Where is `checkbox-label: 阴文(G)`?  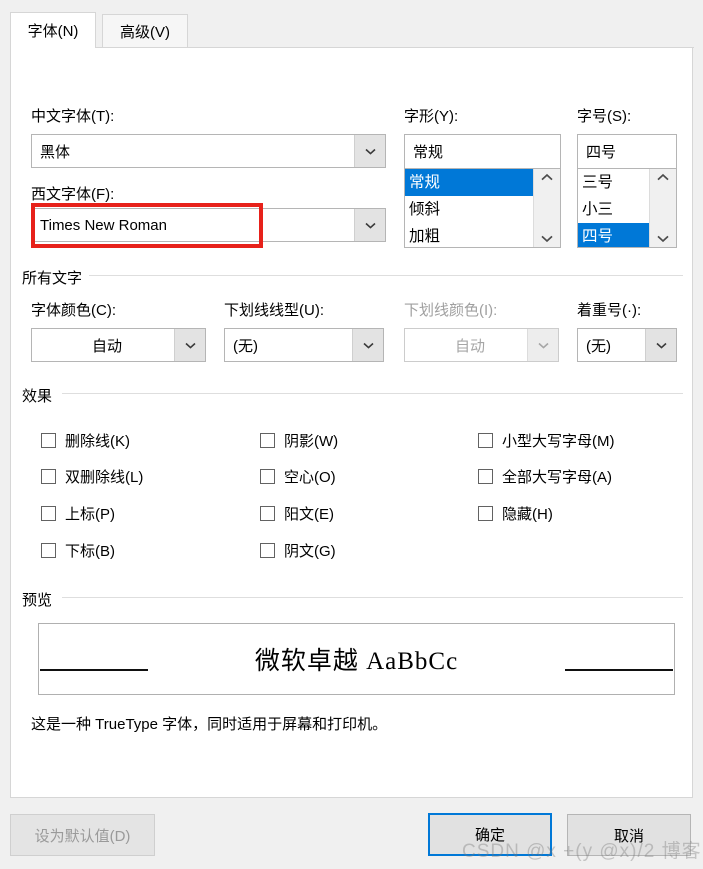
checkbox-label: 阴文(G) is located at coordinates (310, 551).